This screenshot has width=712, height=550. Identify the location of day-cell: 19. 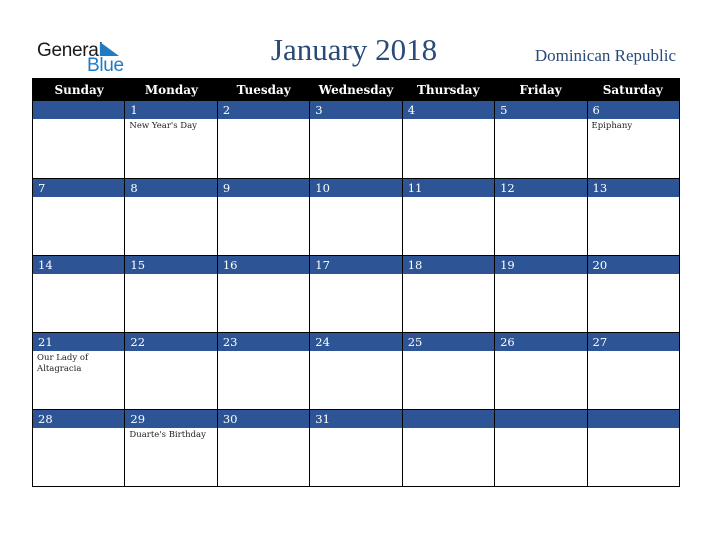
(540, 293).